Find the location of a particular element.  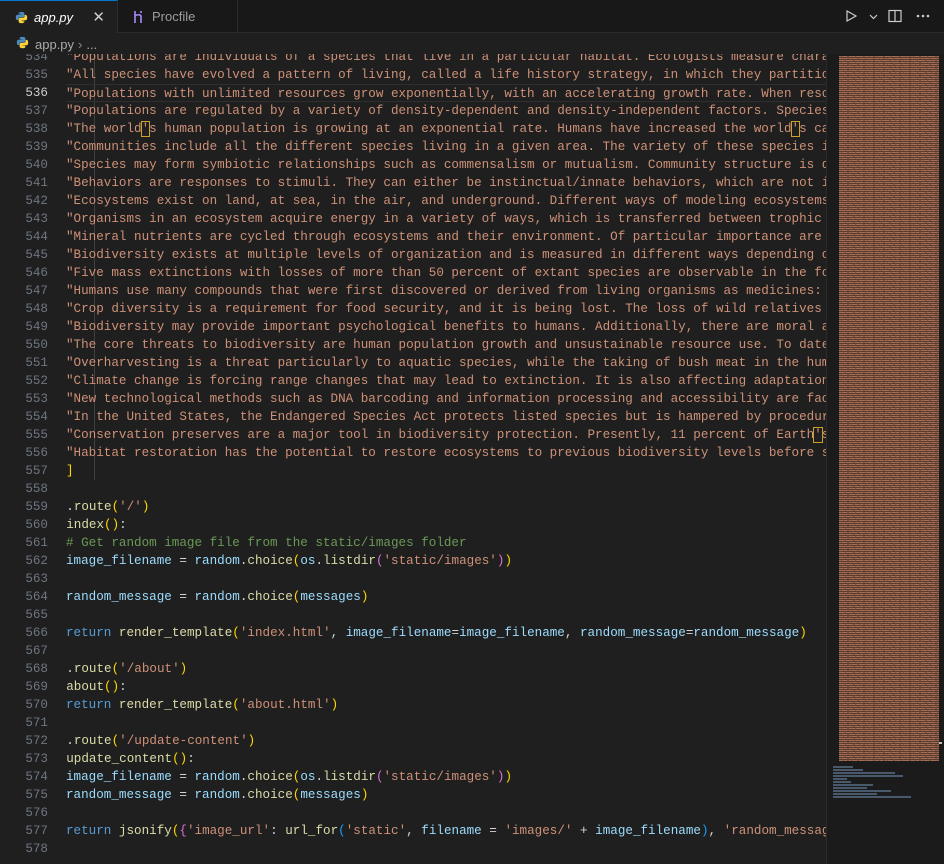

line-number: 551 is located at coordinates (36, 363).